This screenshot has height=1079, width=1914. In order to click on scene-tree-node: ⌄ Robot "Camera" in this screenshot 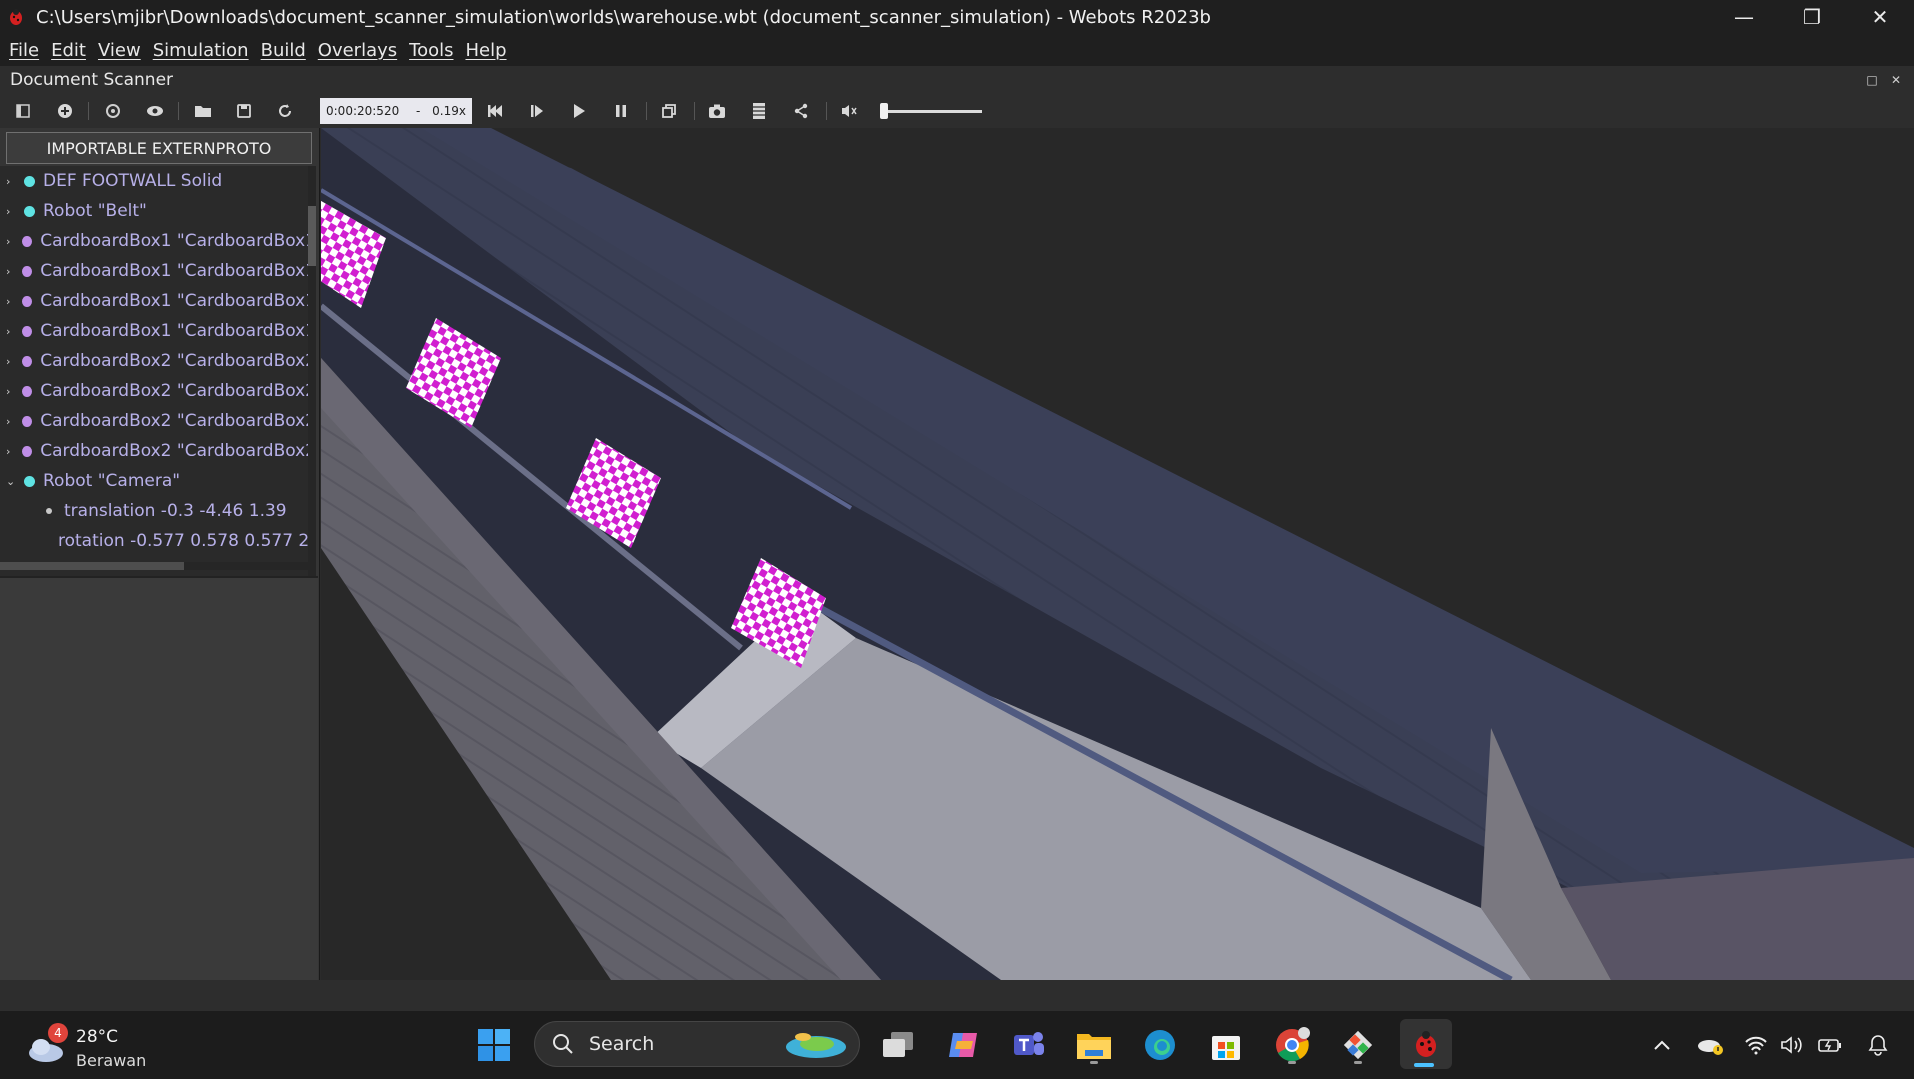, I will do `click(158, 481)`.